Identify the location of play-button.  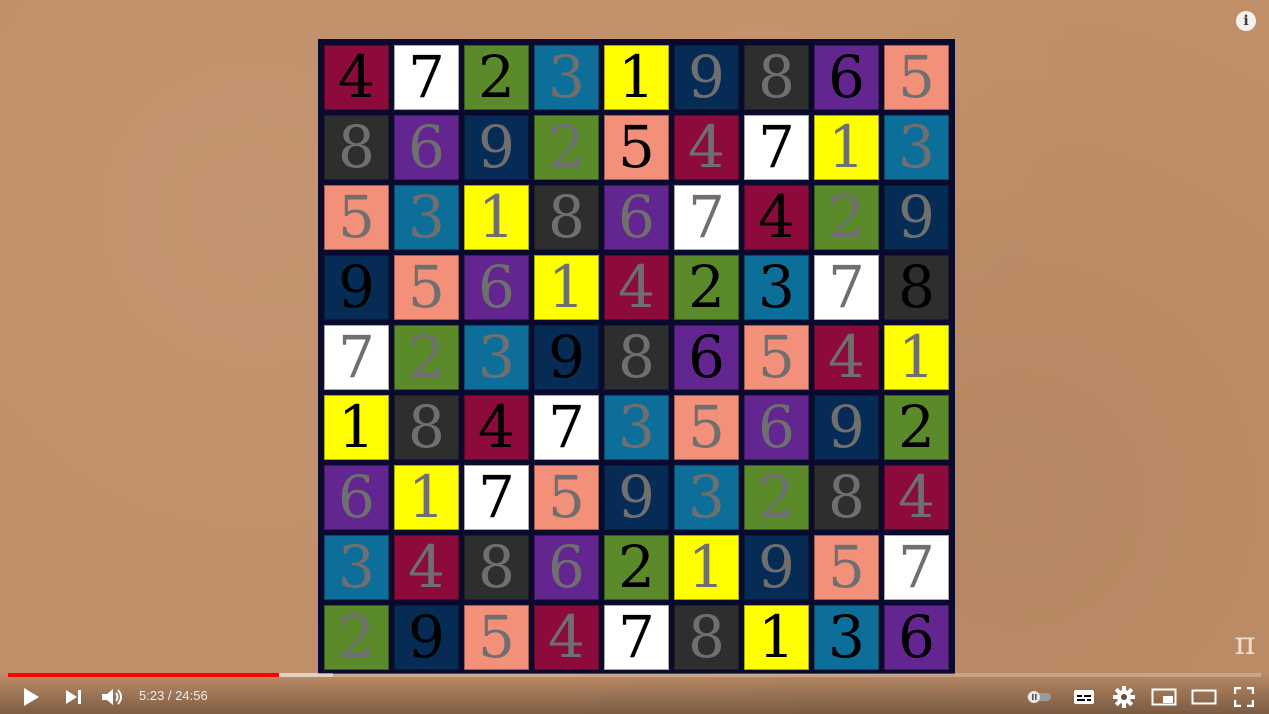
(31, 697).